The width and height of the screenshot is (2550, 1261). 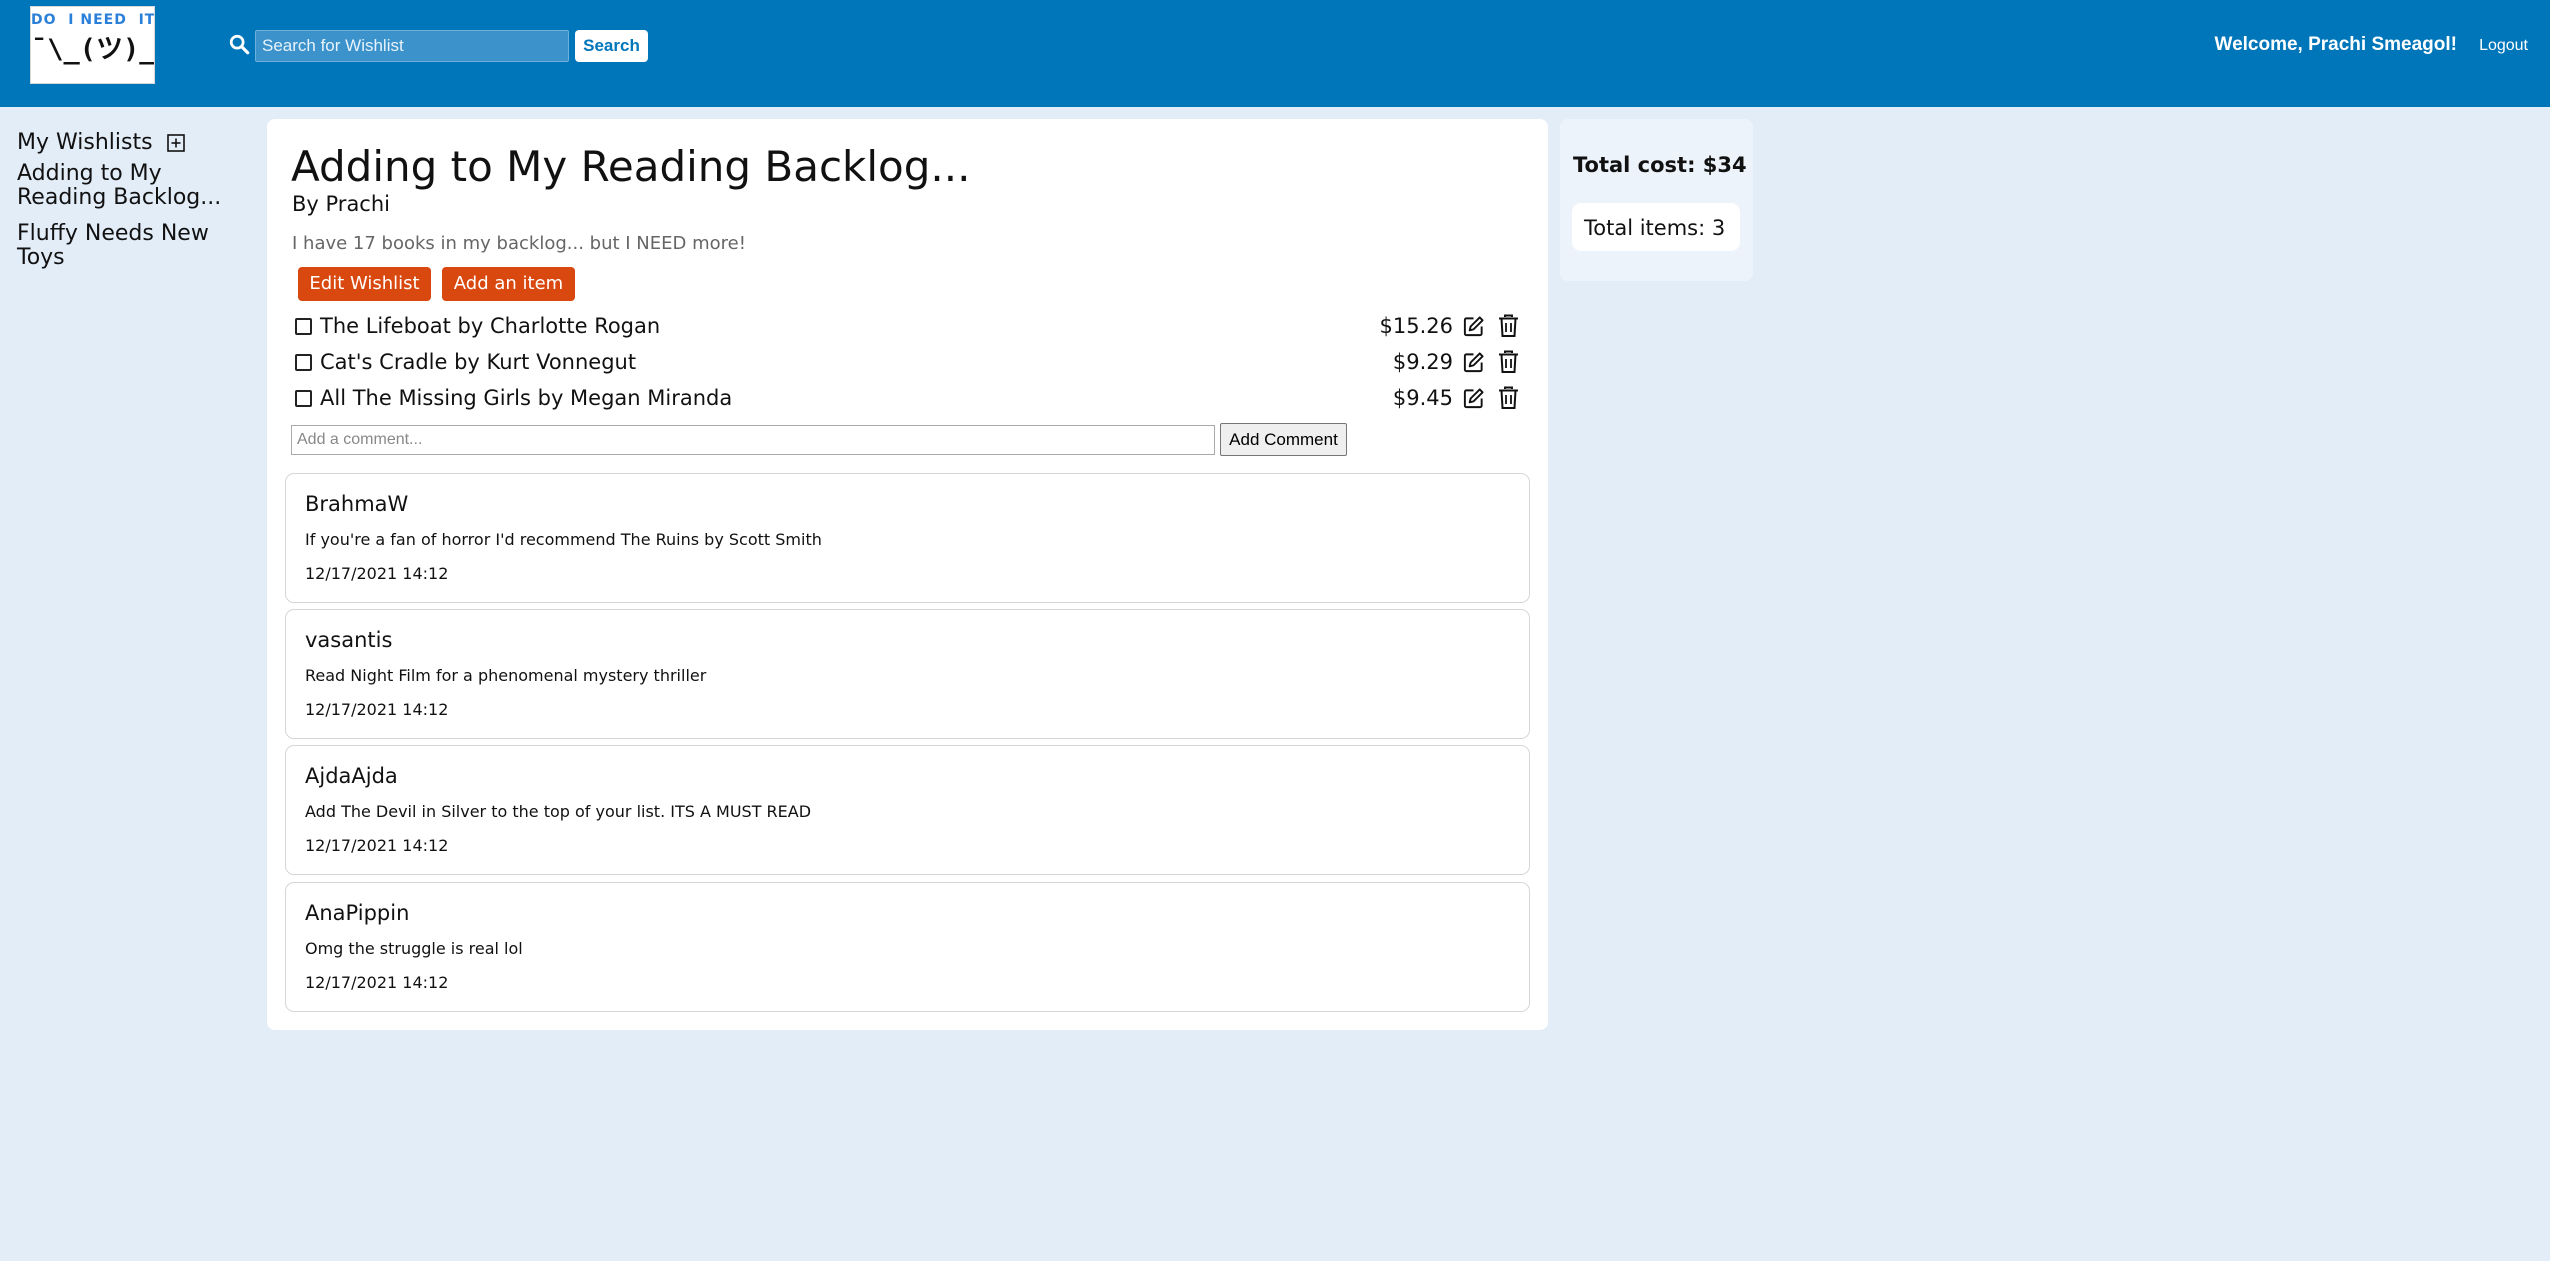 What do you see at coordinates (910, 363) in the screenshot?
I see `wishlist-item: Cat's Cradle by Kurt Vonnegut $9.29` at bounding box center [910, 363].